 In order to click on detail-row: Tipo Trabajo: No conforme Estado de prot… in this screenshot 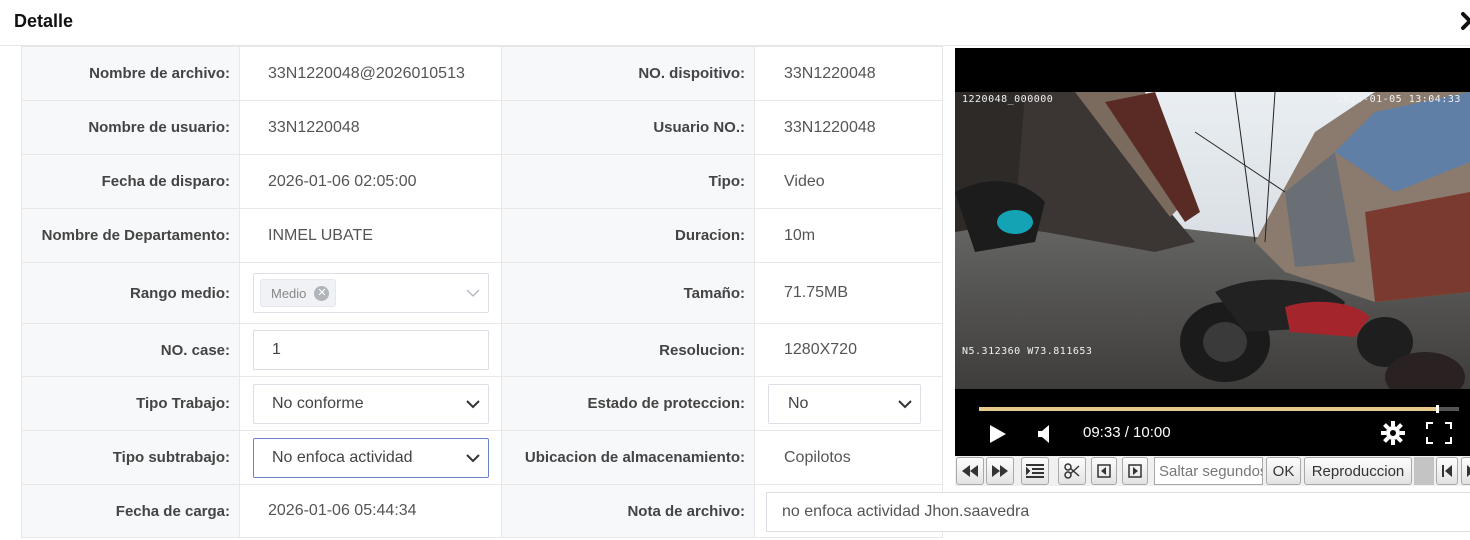, I will do `click(482, 403)`.